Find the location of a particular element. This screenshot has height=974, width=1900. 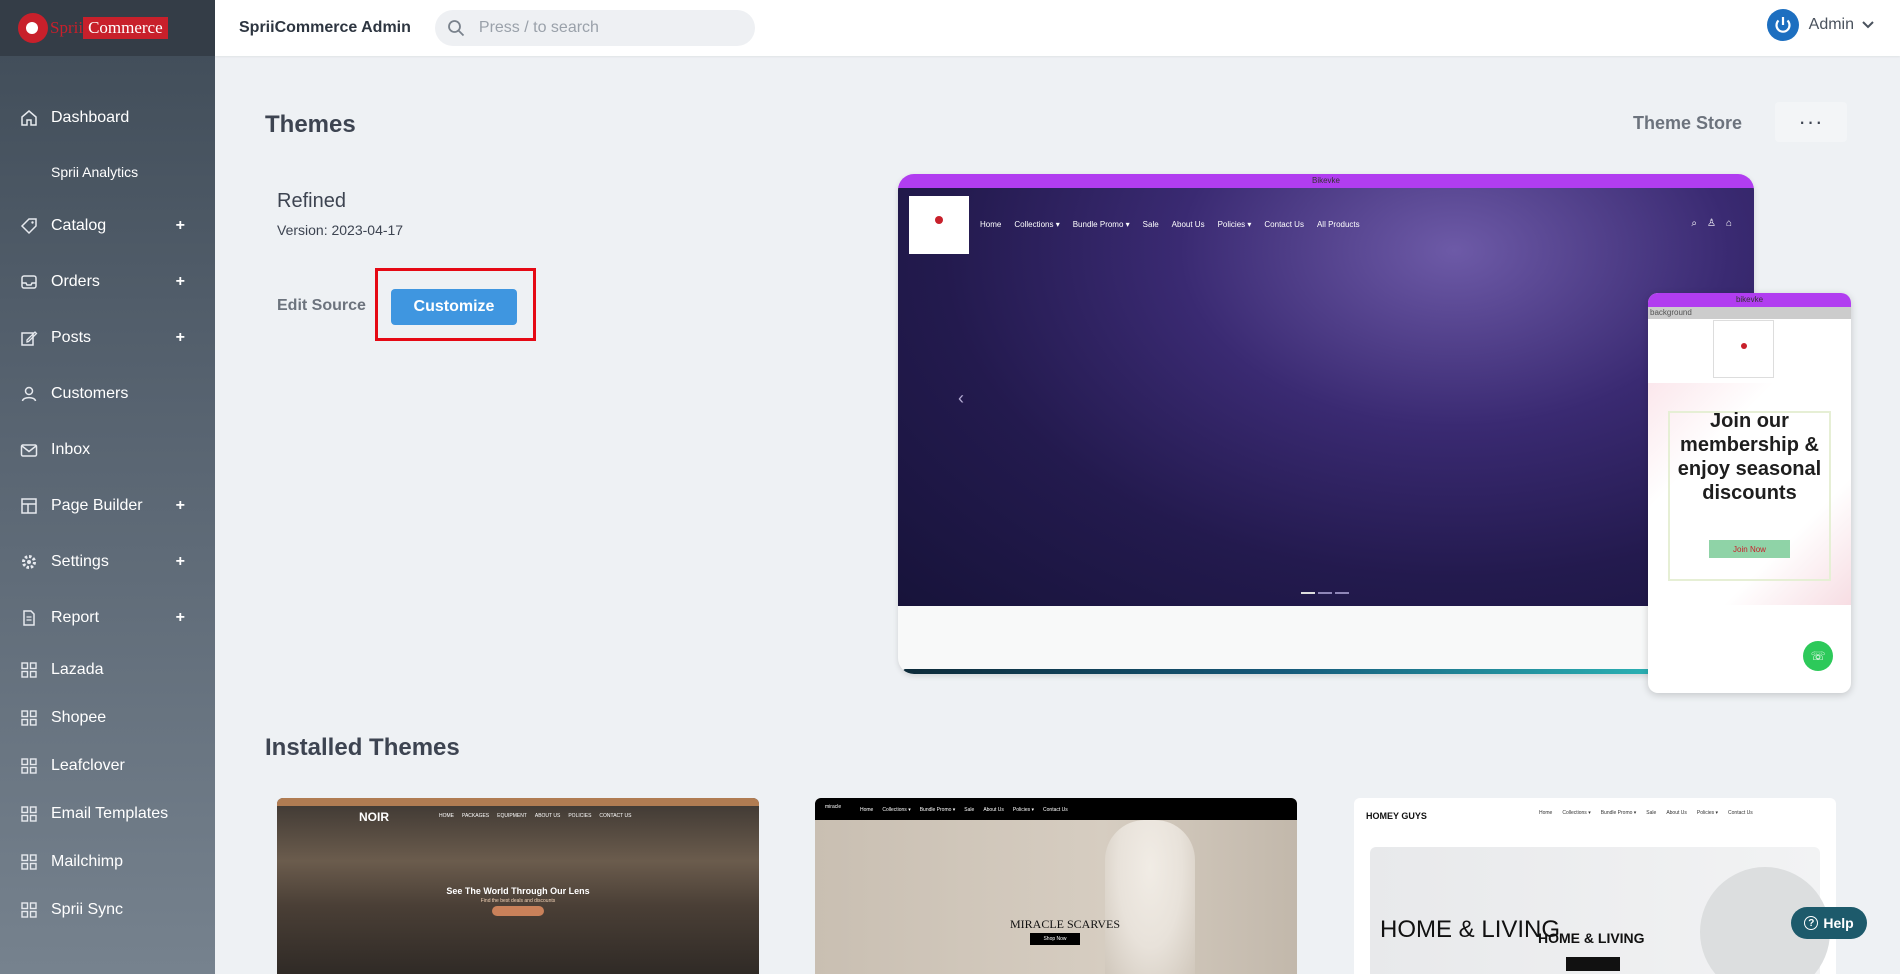

sidebar-item-label: Email Templates is located at coordinates (110, 813).